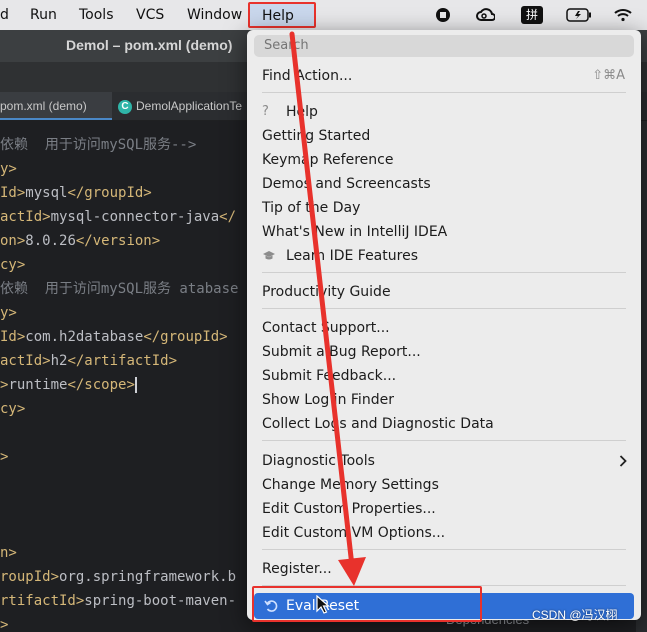 The image size is (647, 632). I want to click on code-comment: 依赖 用于访问mySQL服务-->, so click(98, 145).